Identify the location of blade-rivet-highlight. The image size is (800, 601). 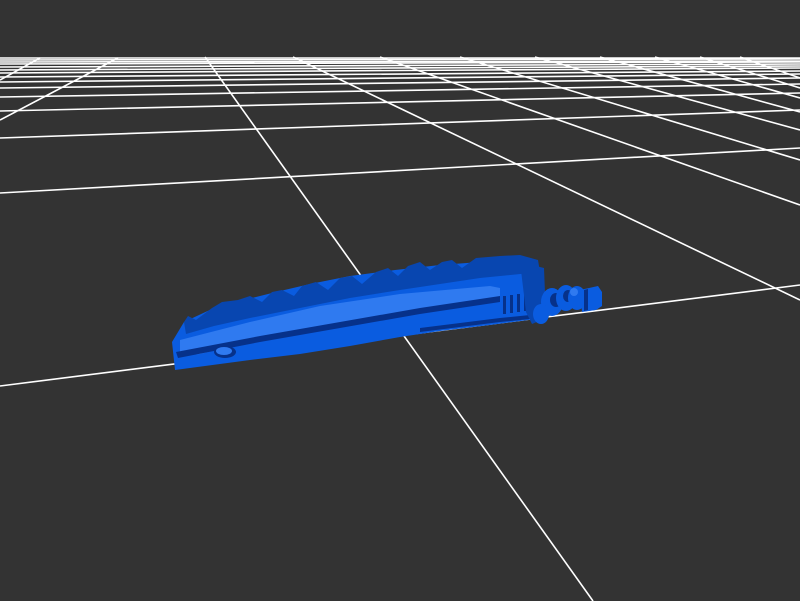
(224, 351).